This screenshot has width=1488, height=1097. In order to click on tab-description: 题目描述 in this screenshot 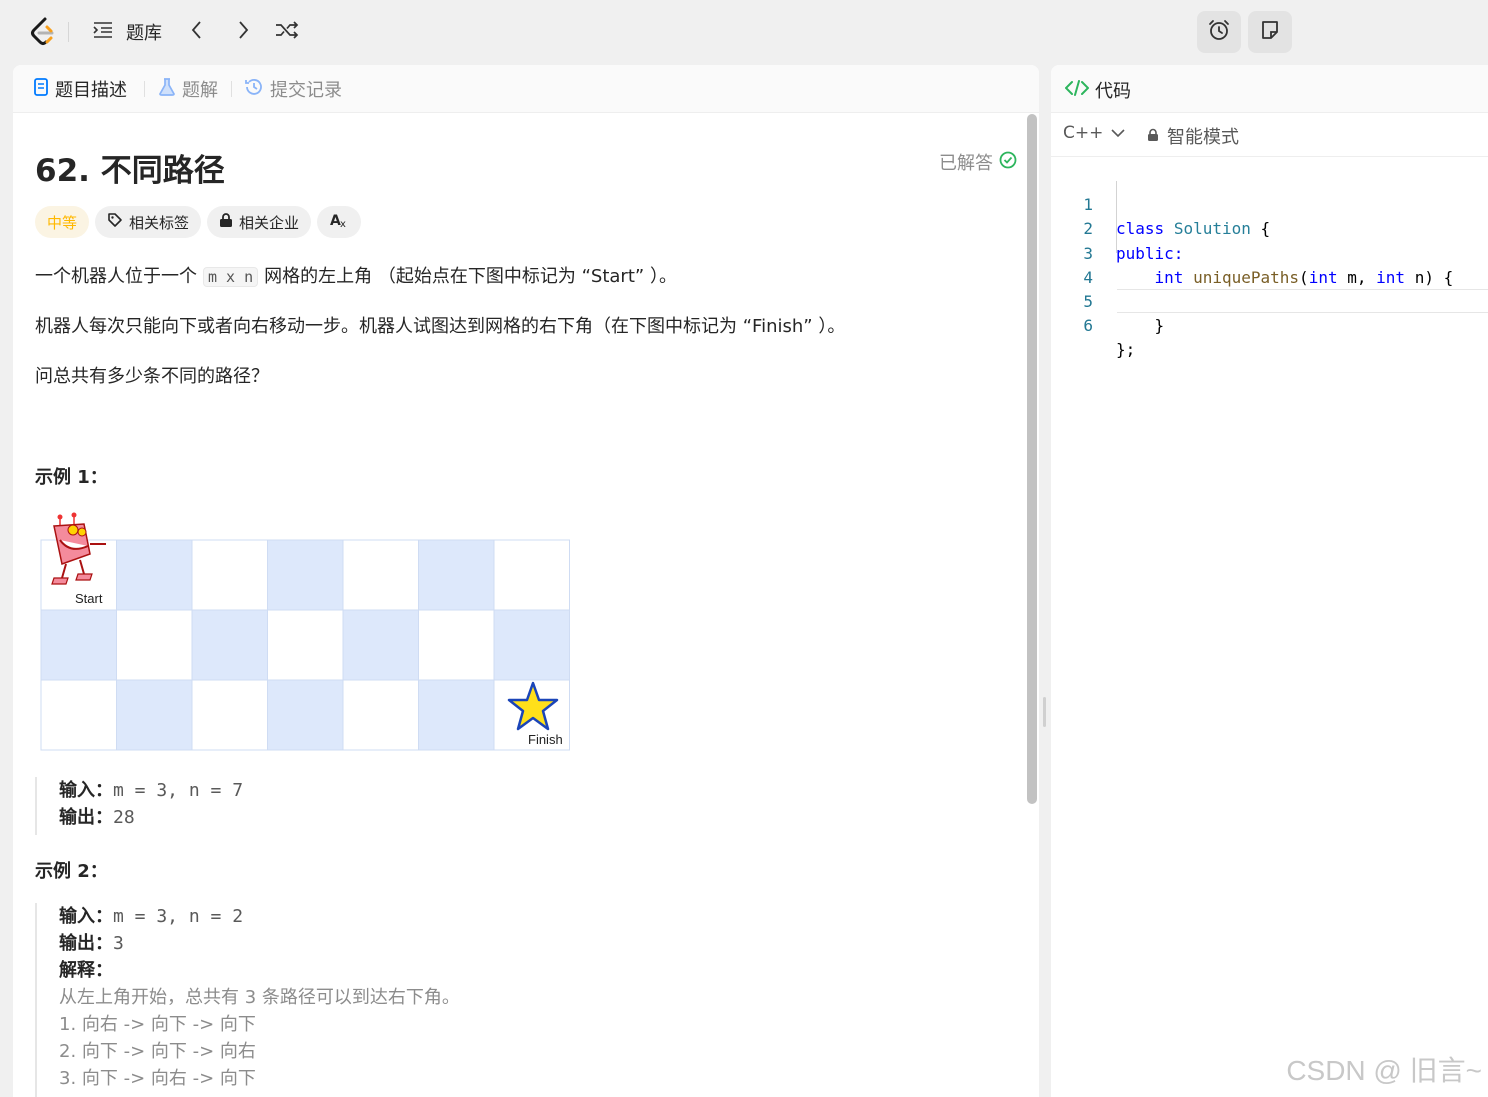, I will do `click(80, 89)`.